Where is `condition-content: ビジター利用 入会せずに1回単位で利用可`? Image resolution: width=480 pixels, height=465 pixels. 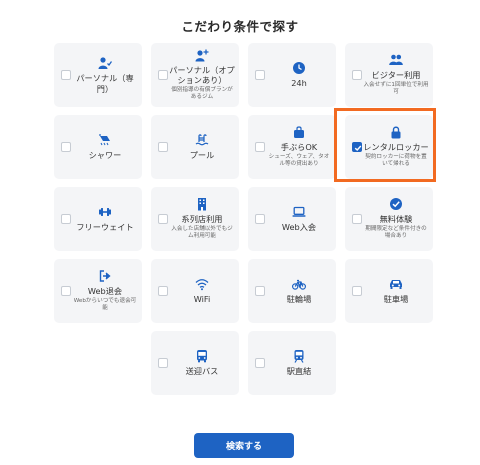
condition-content: ビジター利用 入会せずに1回単位で利用可 is located at coordinates (396, 75).